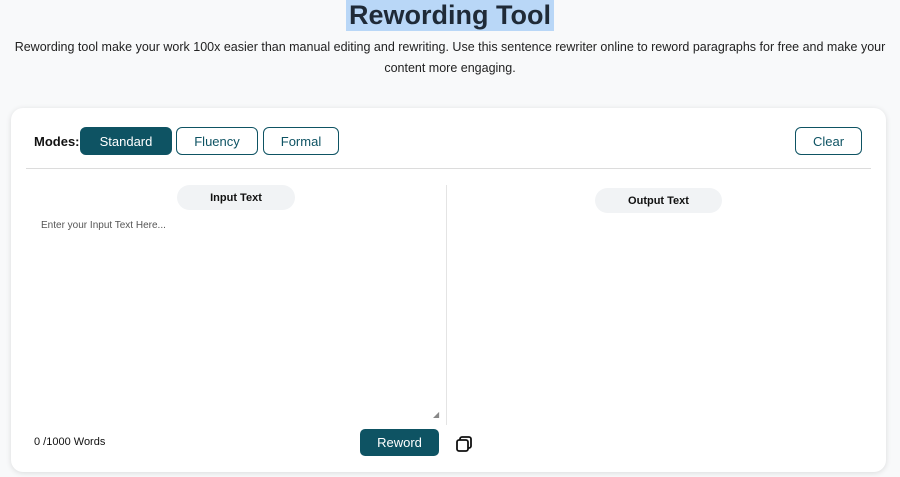 The height and width of the screenshot is (477, 900). I want to click on clear-button: Clear, so click(828, 141).